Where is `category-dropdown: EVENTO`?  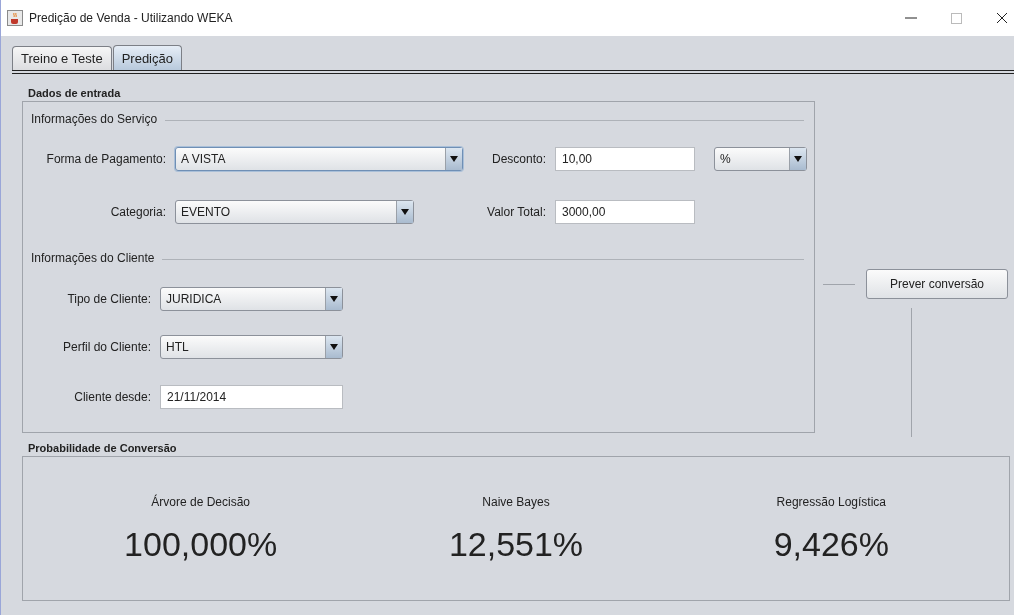
category-dropdown: EVENTO is located at coordinates (294, 212).